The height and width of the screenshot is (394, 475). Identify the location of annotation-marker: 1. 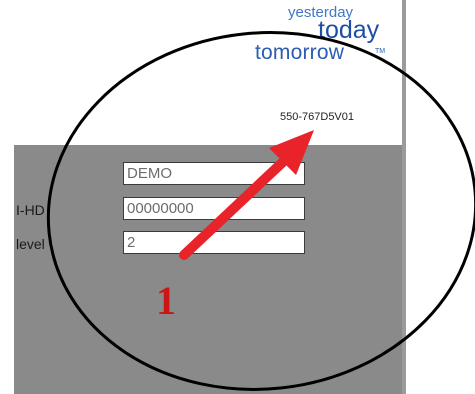
(166, 300).